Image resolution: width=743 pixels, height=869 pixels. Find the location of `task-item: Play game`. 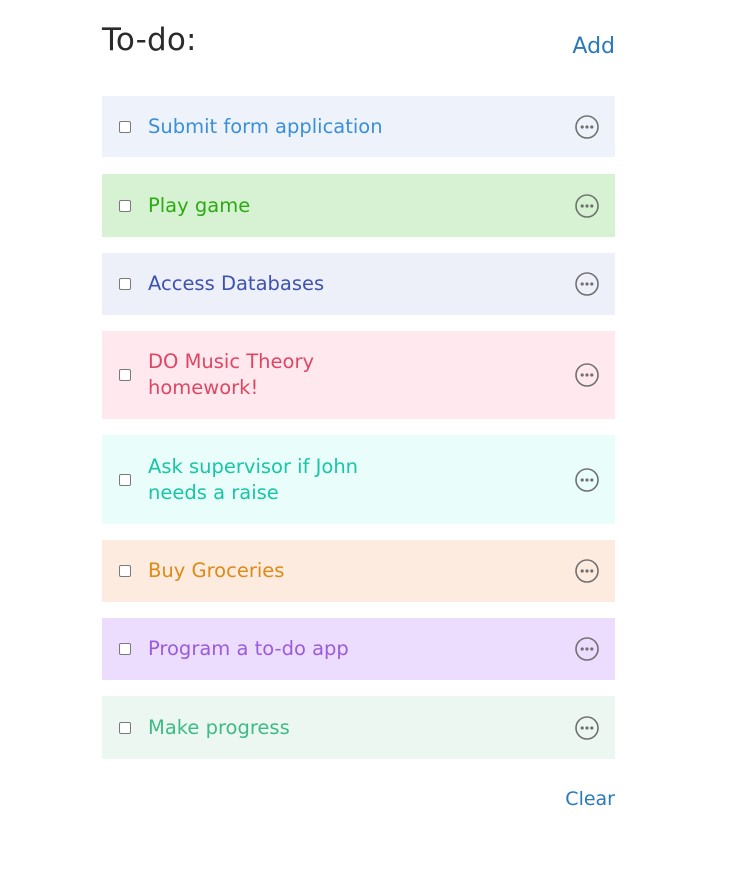

task-item: Play game is located at coordinates (358, 205).